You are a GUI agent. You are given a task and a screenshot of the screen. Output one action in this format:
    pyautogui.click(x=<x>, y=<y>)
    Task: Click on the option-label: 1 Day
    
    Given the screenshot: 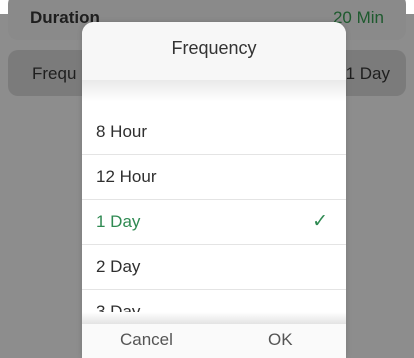 What is the action you would take?
    pyautogui.click(x=118, y=221)
    